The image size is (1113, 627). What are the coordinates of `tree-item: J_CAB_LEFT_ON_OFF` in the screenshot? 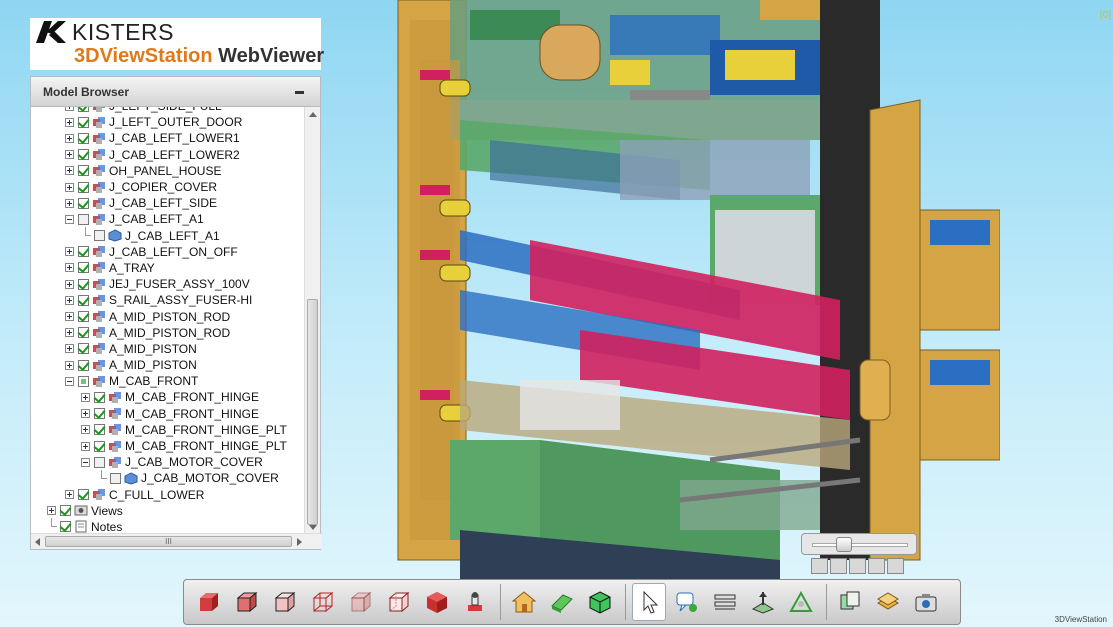 It's located at (159, 252).